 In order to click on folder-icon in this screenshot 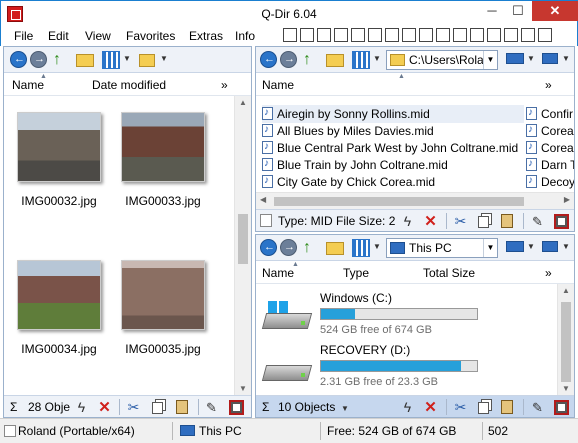, I will do `click(147, 60)`.